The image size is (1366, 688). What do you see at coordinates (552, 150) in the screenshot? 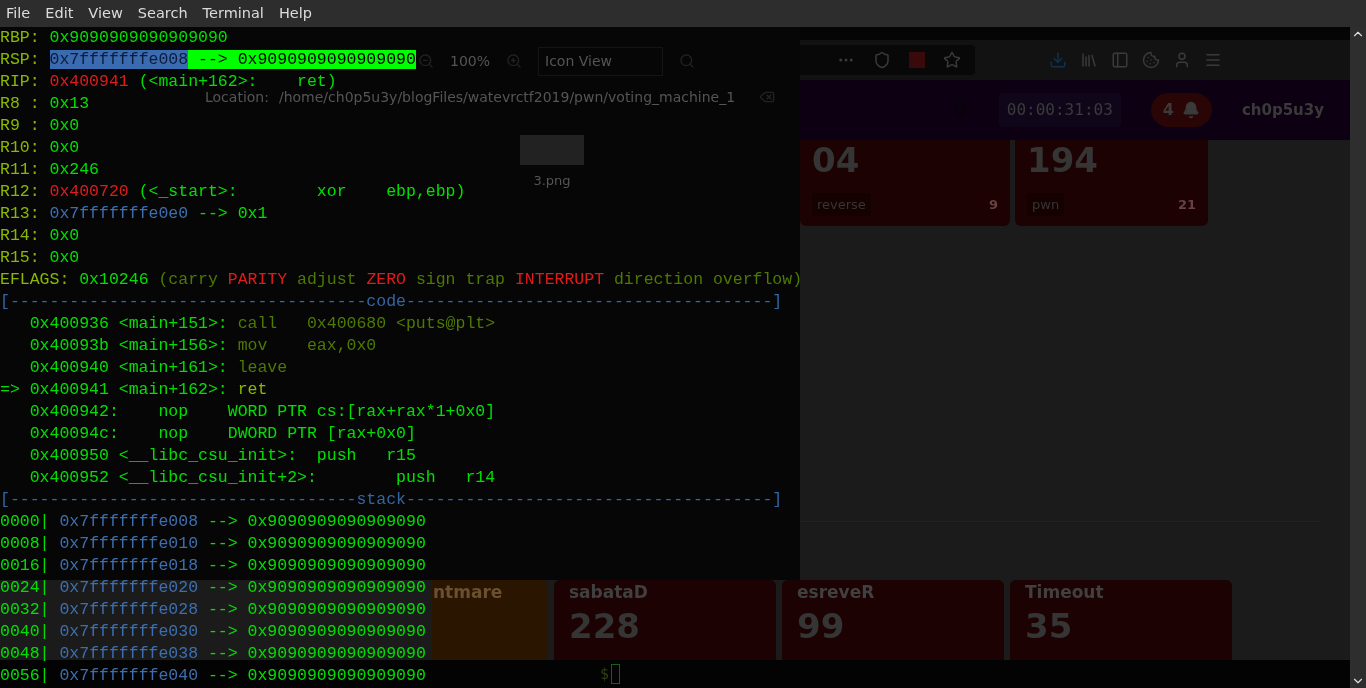
I see `file-thumbnail` at bounding box center [552, 150].